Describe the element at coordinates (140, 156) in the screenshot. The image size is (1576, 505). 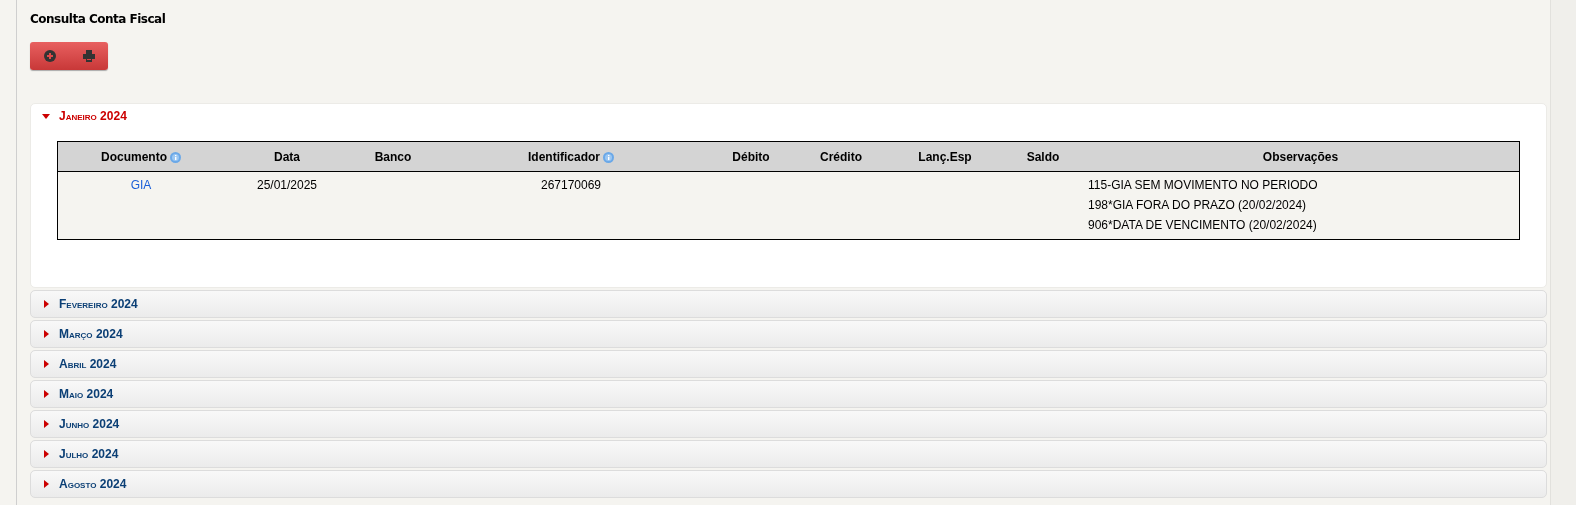
I see `column-header: Documento` at that location.